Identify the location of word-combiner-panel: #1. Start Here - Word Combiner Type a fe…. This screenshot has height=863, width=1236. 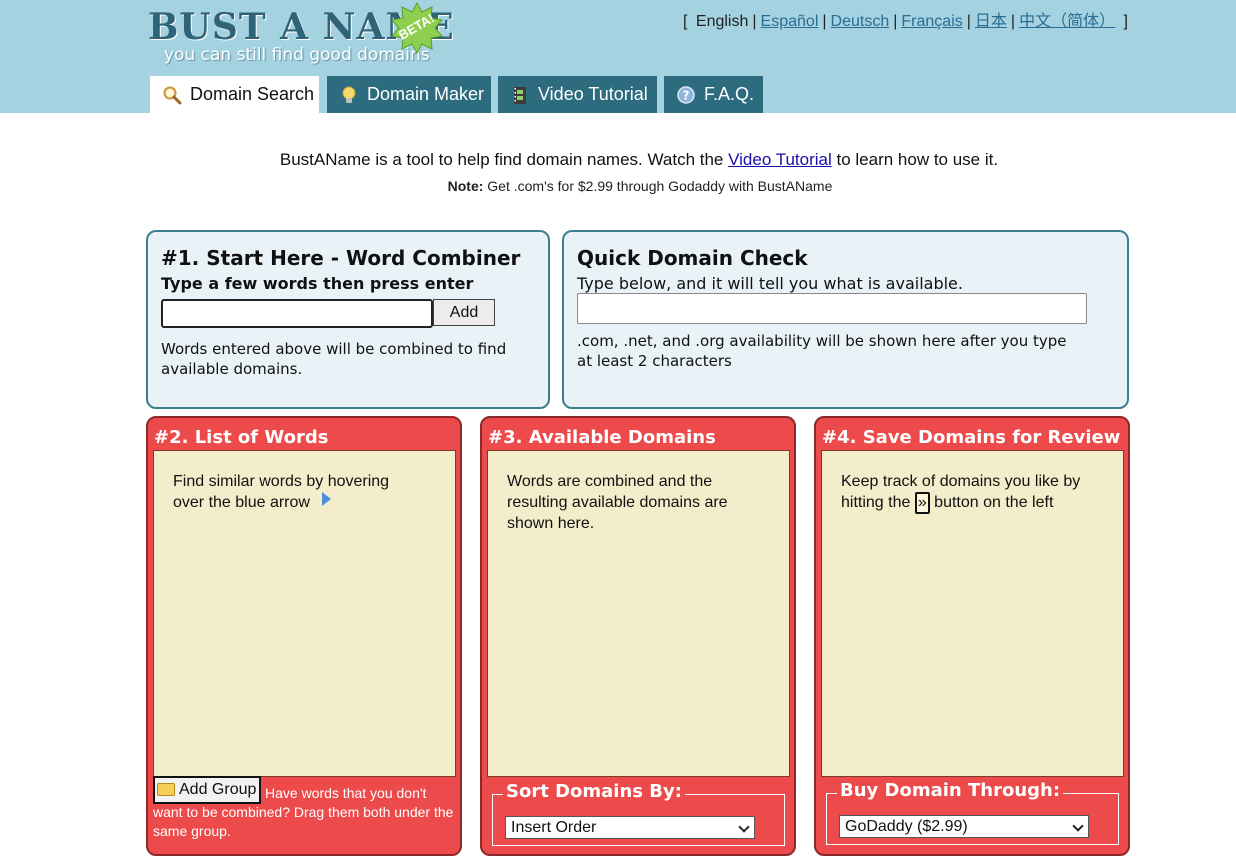
(348, 319).